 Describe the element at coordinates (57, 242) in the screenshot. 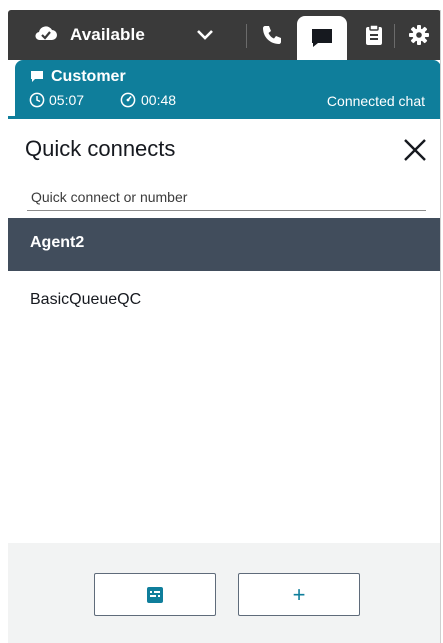

I see `quick-connect-label: Agent2` at that location.